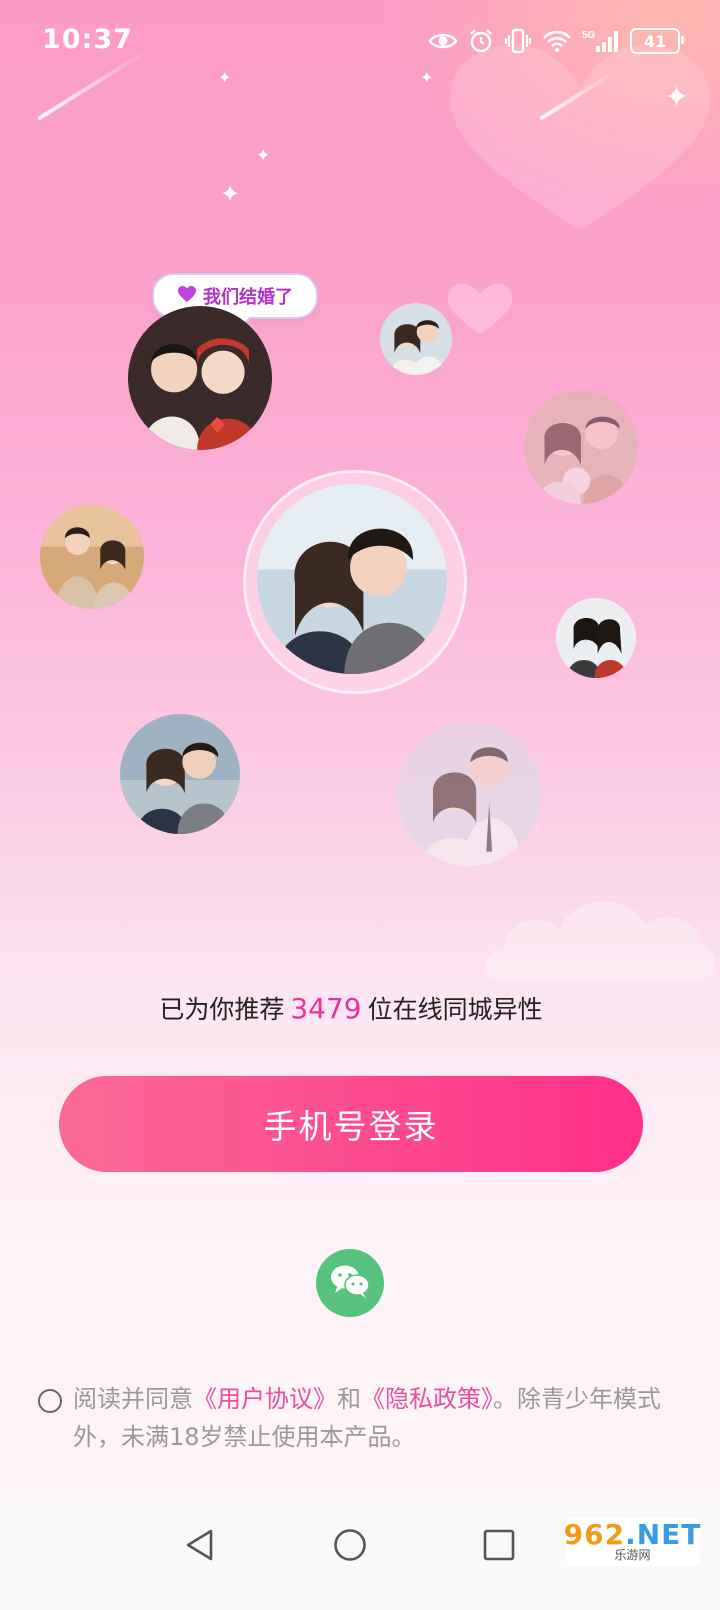 The image size is (720, 1610). Describe the element at coordinates (518, 41) in the screenshot. I see `vibrate-icon` at that location.